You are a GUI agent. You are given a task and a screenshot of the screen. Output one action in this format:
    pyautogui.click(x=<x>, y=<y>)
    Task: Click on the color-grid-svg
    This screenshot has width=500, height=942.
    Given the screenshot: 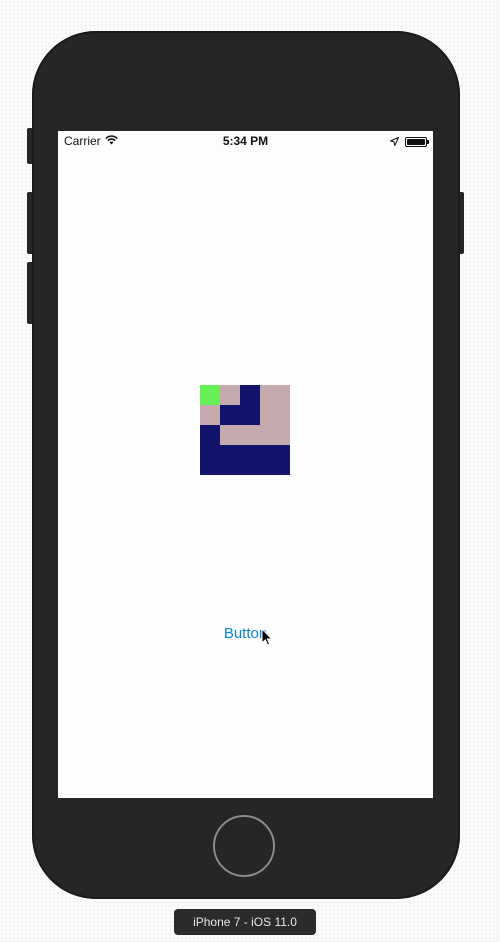 What is the action you would take?
    pyautogui.click(x=245, y=430)
    